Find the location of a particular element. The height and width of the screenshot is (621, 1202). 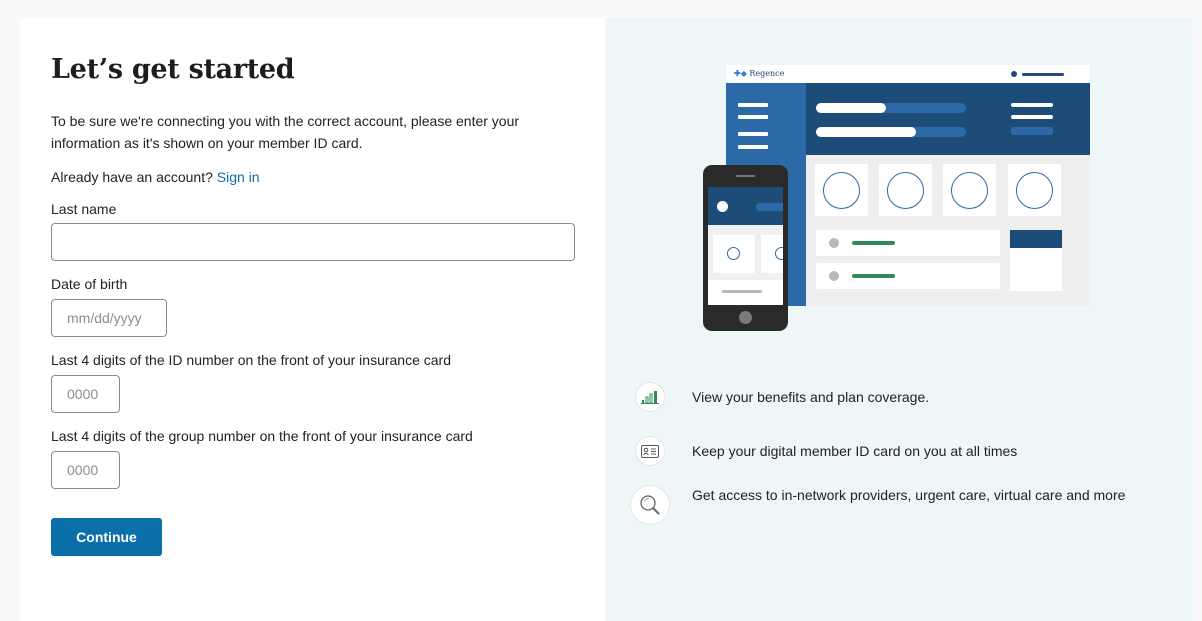

page-title: Let’s get started is located at coordinates (173, 69).